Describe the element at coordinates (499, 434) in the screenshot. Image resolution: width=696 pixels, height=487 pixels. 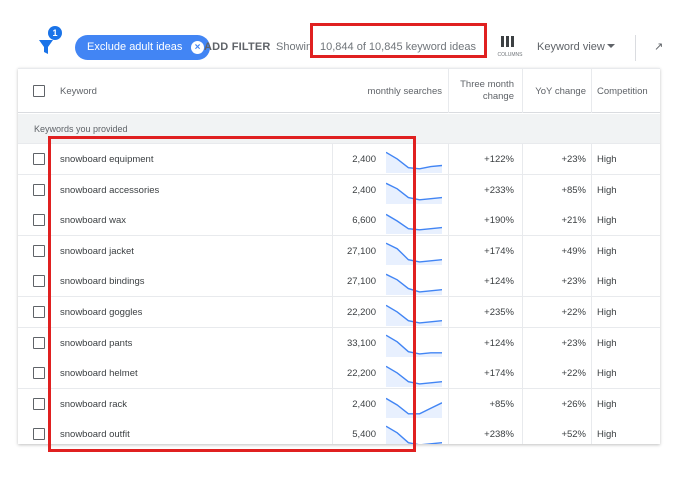
I see `three-month-change-cell: +238%` at that location.